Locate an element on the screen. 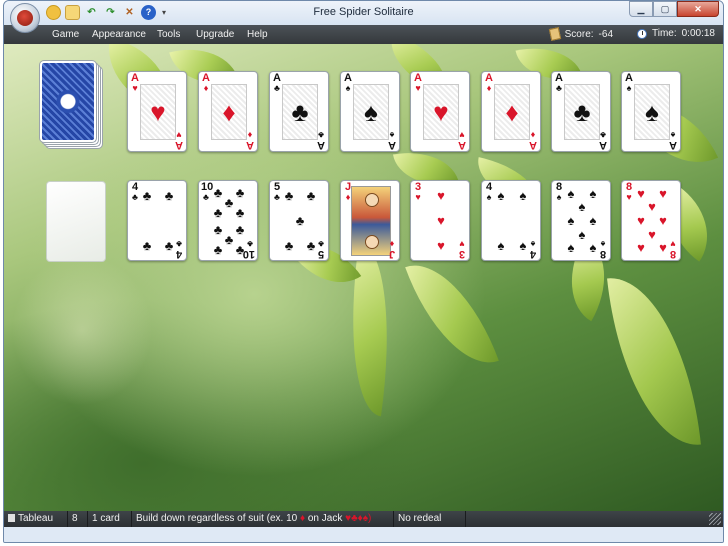  menu-tools: Tools is located at coordinates (168, 34).